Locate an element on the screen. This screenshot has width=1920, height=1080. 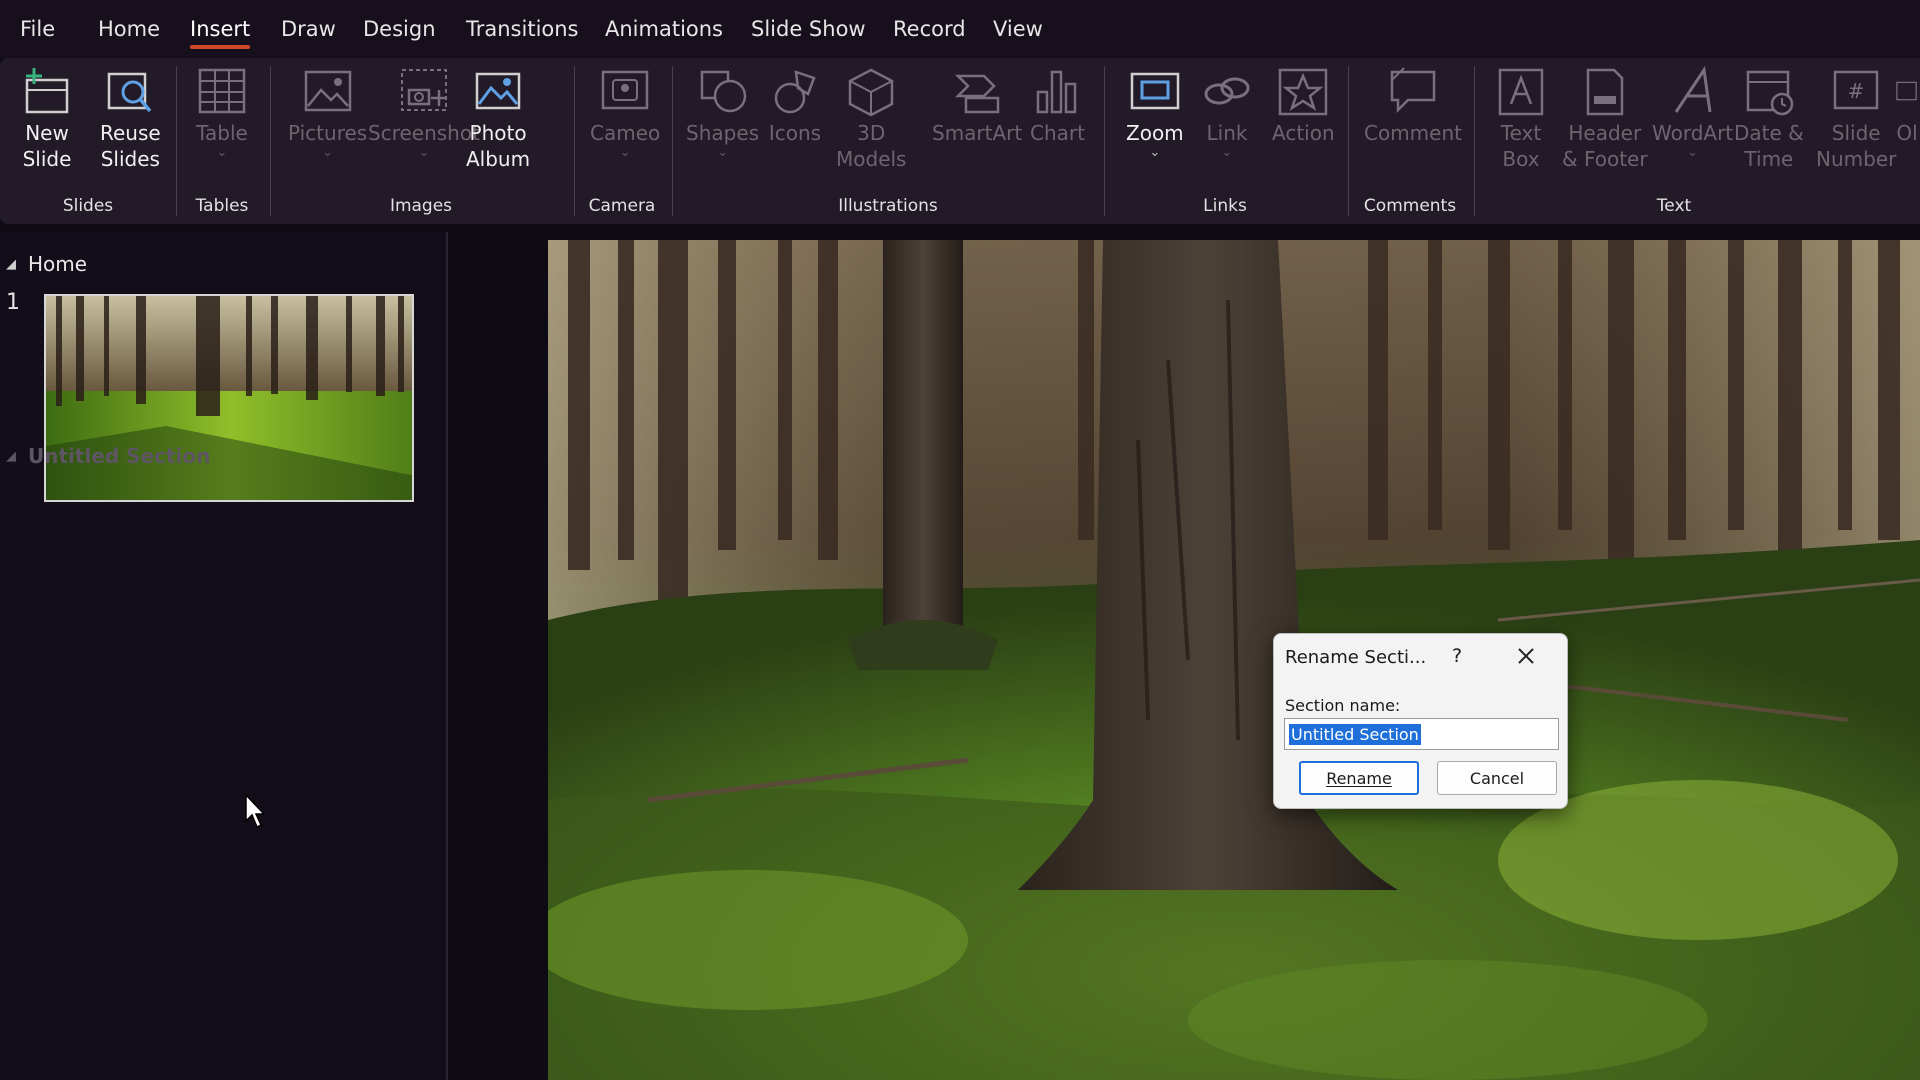
new-slide-label: New Slide is located at coordinates (47, 146).